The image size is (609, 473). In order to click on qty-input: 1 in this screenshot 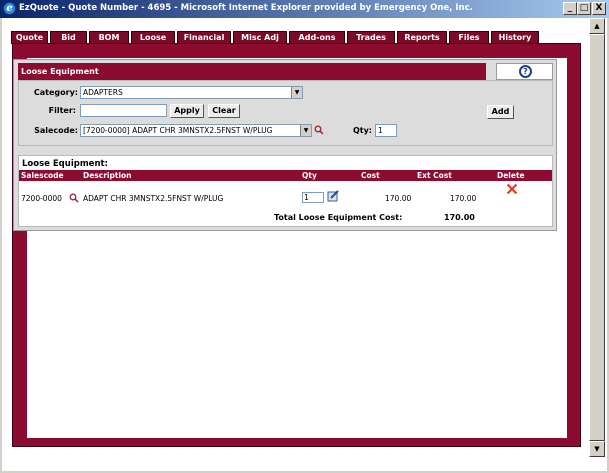, I will do `click(386, 130)`.